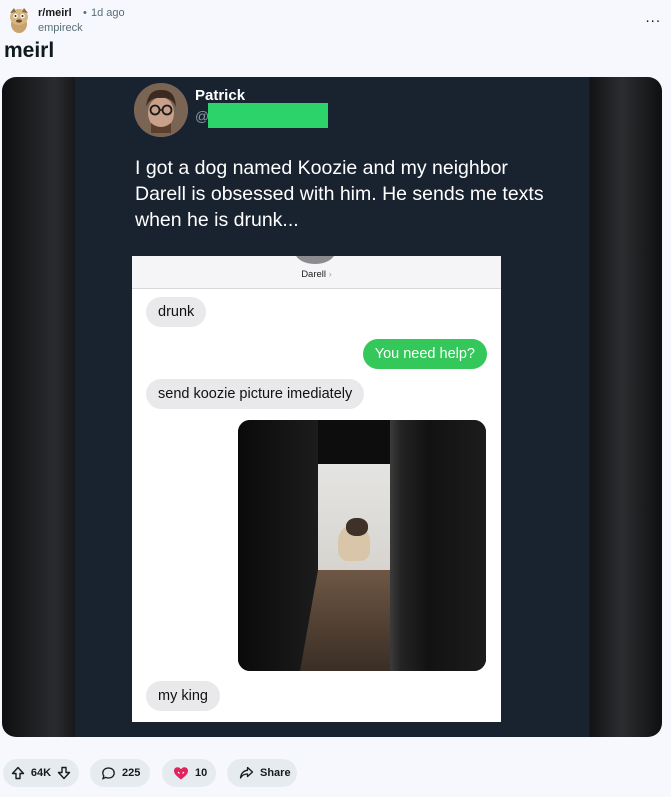  Describe the element at coordinates (357, 527) in the screenshot. I see `pug-face` at that location.